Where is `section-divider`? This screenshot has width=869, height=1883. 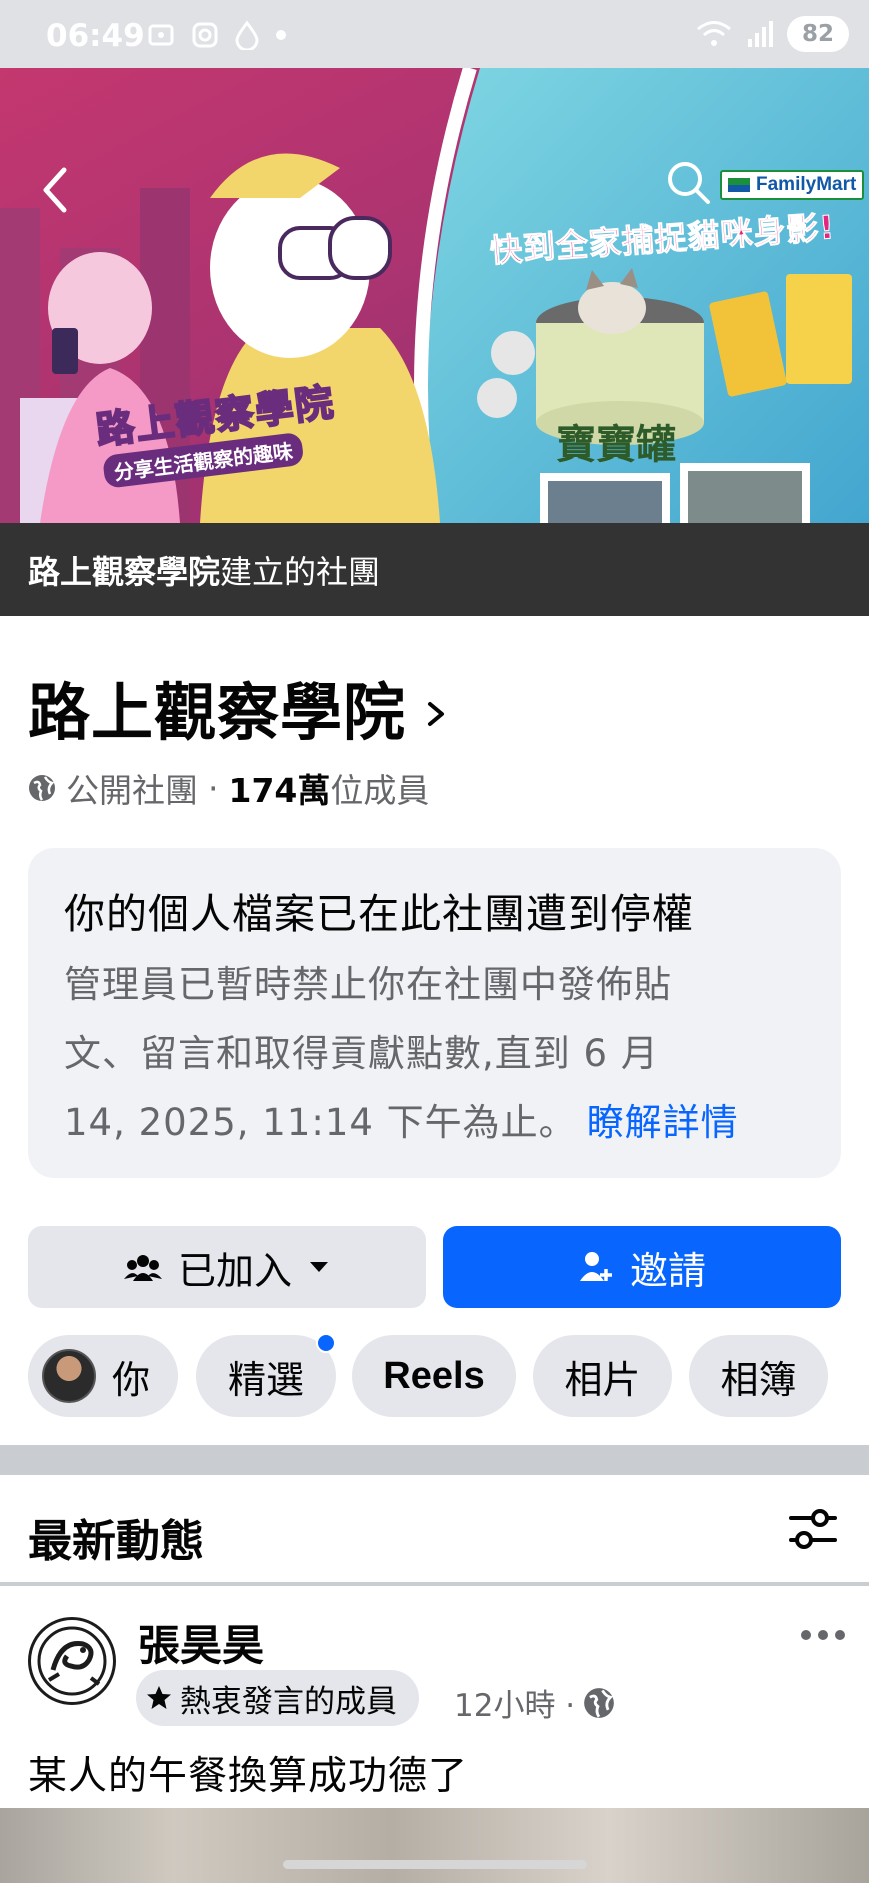
section-divider is located at coordinates (434, 1460).